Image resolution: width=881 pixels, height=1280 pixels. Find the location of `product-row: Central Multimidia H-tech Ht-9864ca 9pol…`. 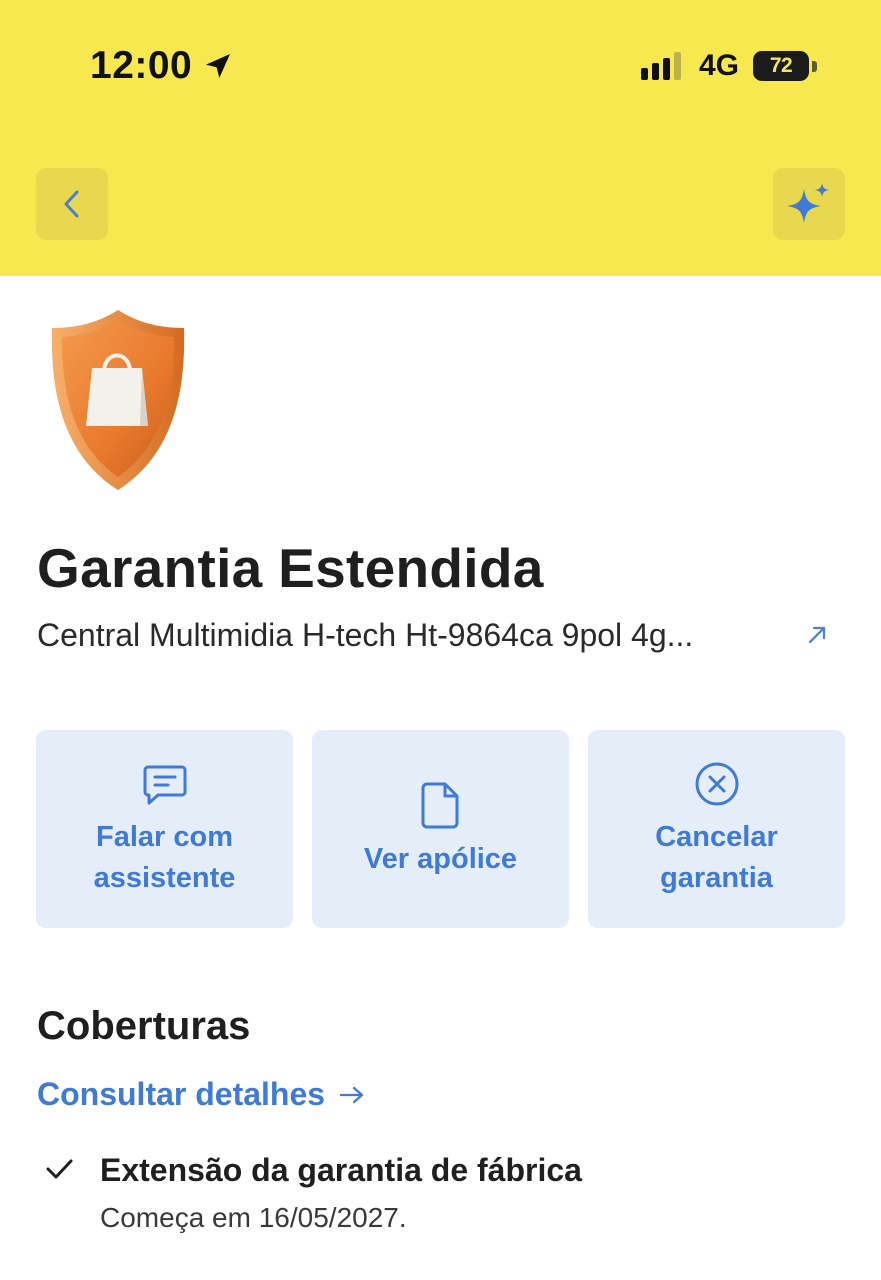

product-row: Central Multimidia H-tech Ht-9864ca 9pol… is located at coordinates (437, 635).